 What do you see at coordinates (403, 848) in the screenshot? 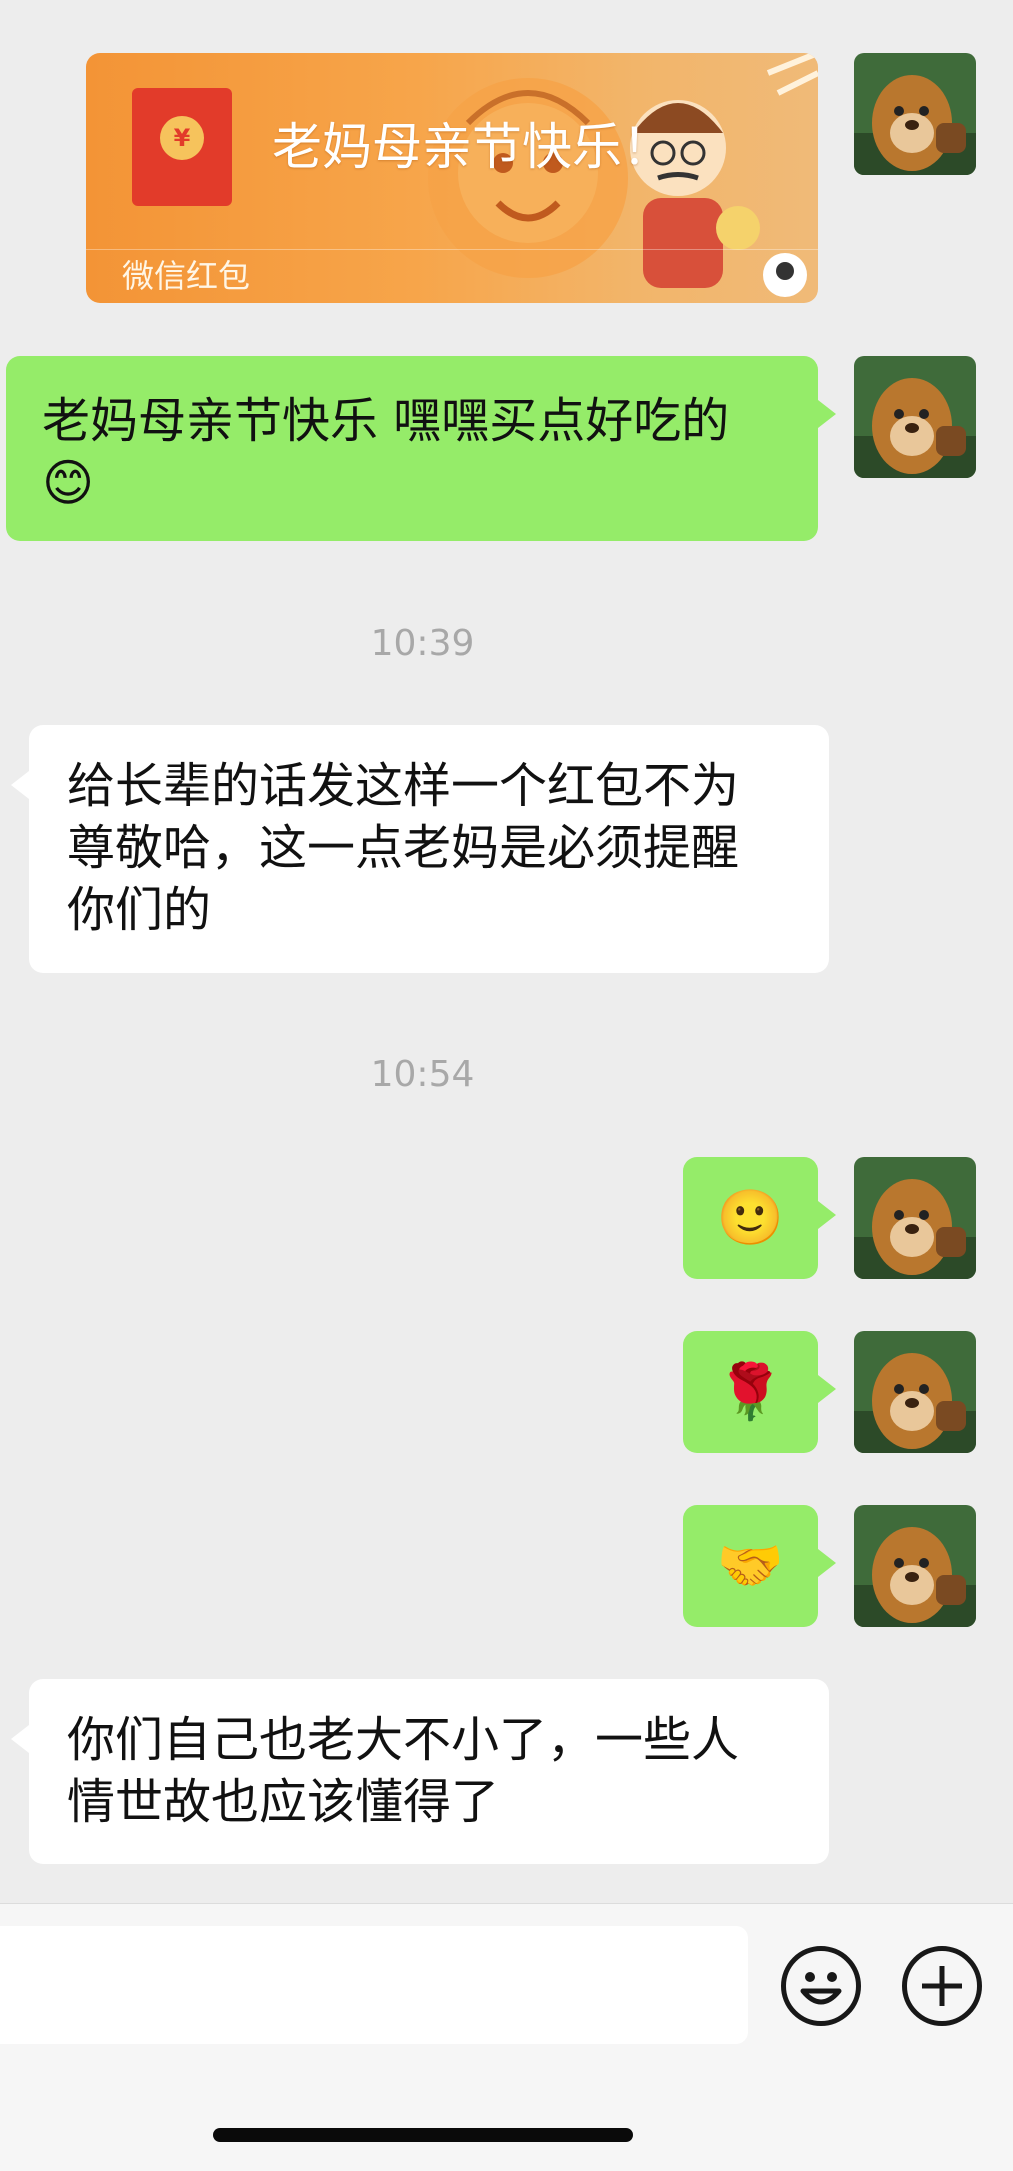
I see `message-line: 尊敬哈，这一点老妈是必须提醒` at bounding box center [403, 848].